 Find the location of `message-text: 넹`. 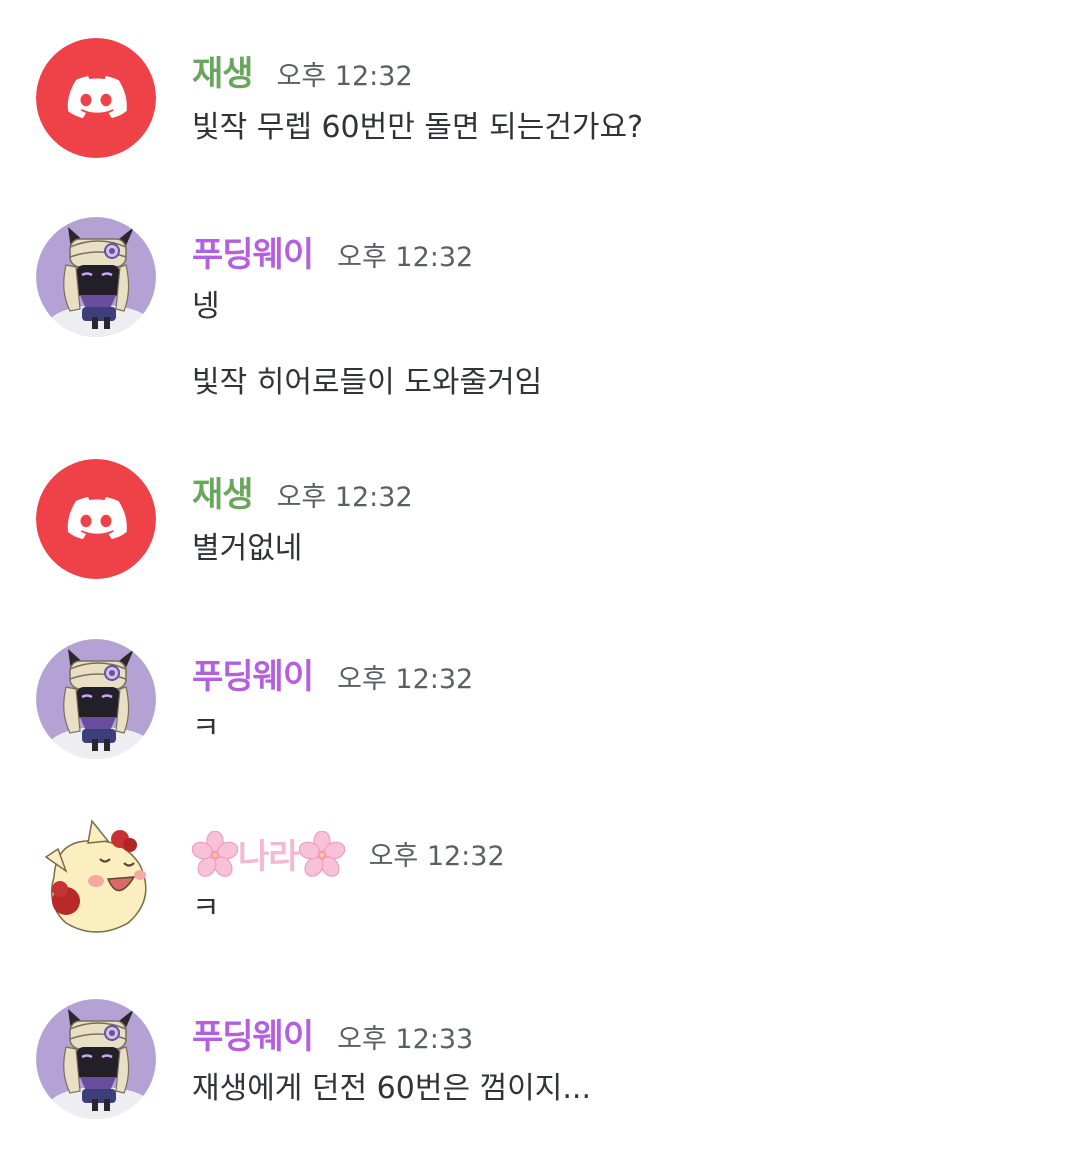

message-text: 넹 is located at coordinates (206, 306).